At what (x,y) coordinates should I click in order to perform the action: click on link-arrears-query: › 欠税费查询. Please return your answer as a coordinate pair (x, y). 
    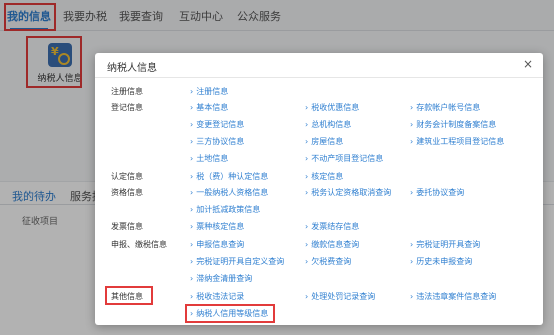
    Looking at the image, I should click on (328, 261).